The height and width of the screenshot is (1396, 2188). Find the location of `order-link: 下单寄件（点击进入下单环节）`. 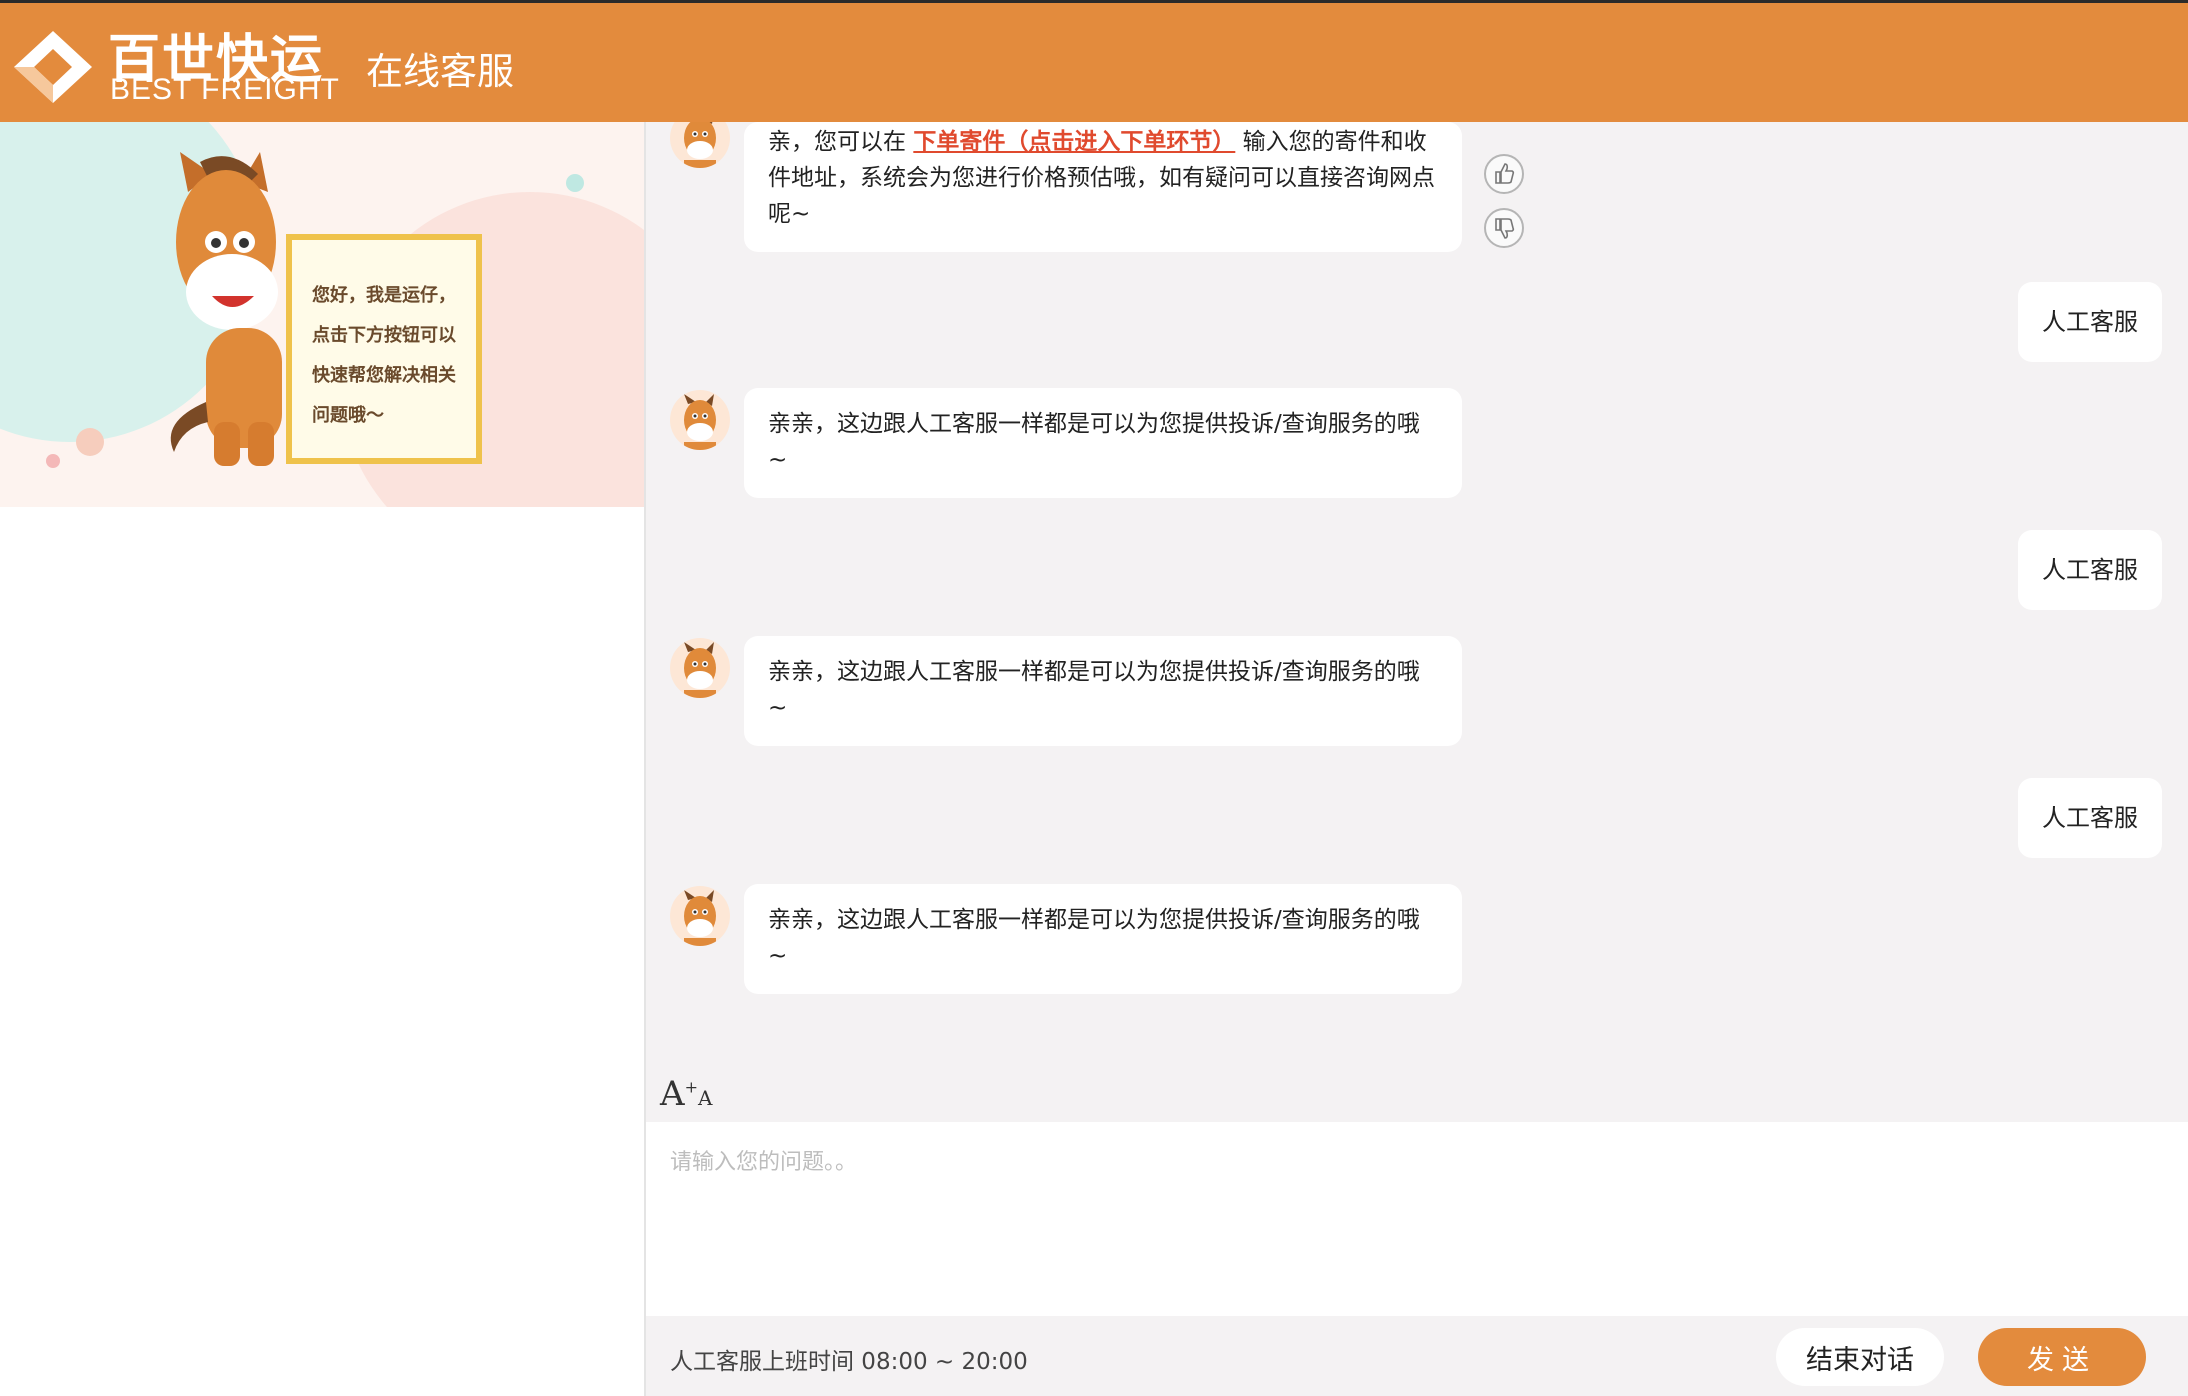

order-link: 下单寄件（点击进入下单环节） is located at coordinates (1074, 142).